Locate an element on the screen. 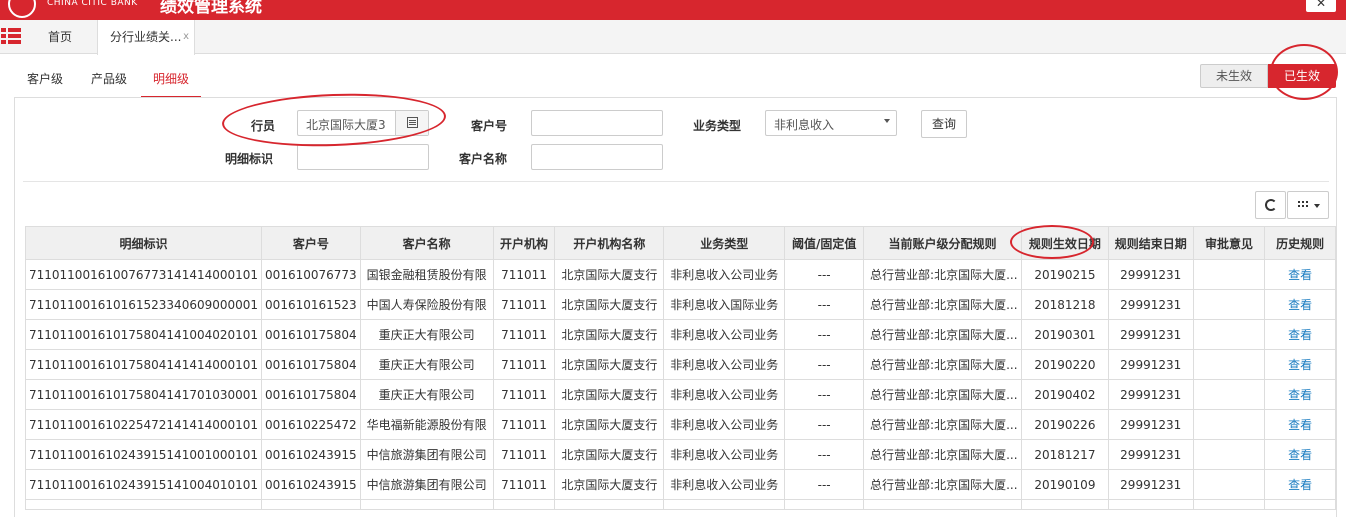 The image size is (1346, 517). table-cell: 重庆正大有限公司 is located at coordinates (426, 364).